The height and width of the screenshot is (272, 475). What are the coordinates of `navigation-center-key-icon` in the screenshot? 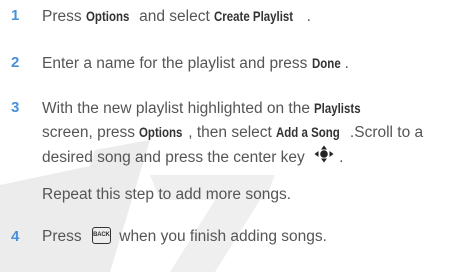 It's located at (324, 158).